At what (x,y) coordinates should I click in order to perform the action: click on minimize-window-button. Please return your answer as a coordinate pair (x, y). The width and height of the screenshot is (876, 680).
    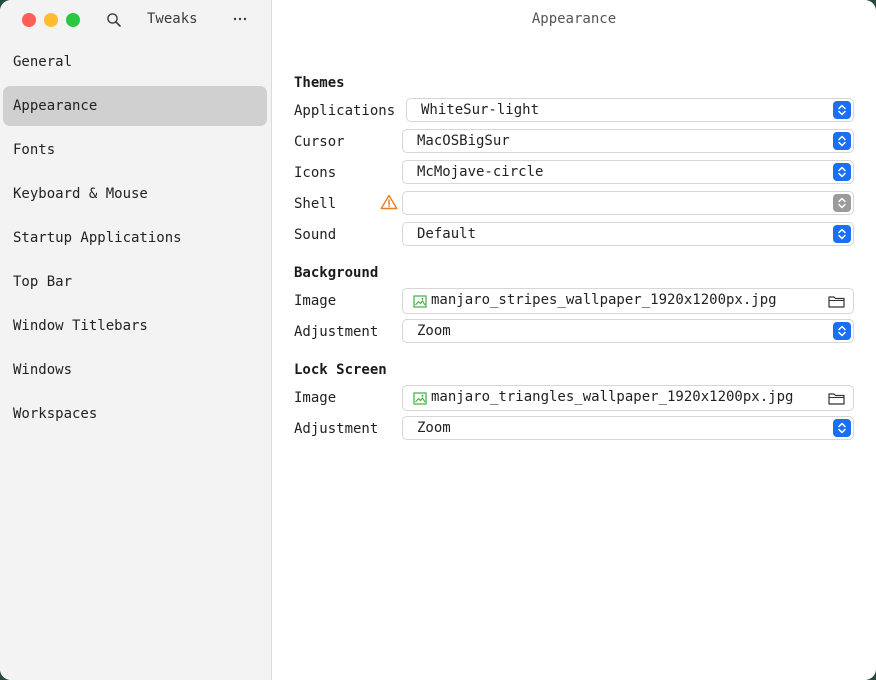
    Looking at the image, I should click on (51, 20).